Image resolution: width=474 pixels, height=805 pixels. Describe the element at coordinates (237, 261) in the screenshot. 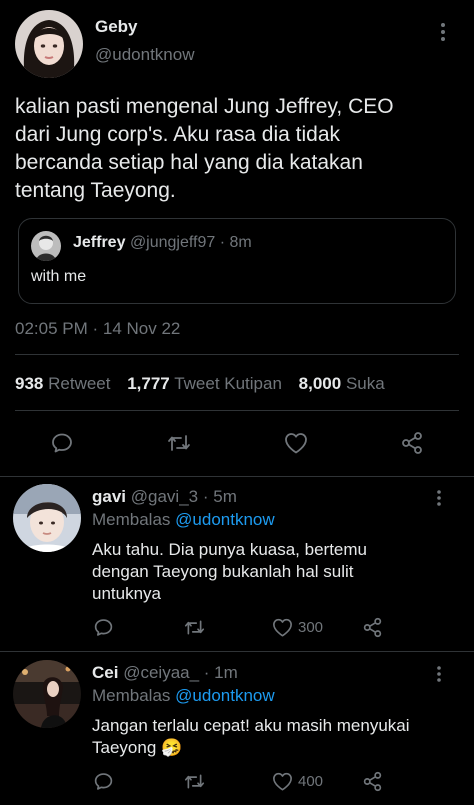

I see `quoted-tweet-card: Jeffrey @jungjeff97 · 8m with me` at that location.